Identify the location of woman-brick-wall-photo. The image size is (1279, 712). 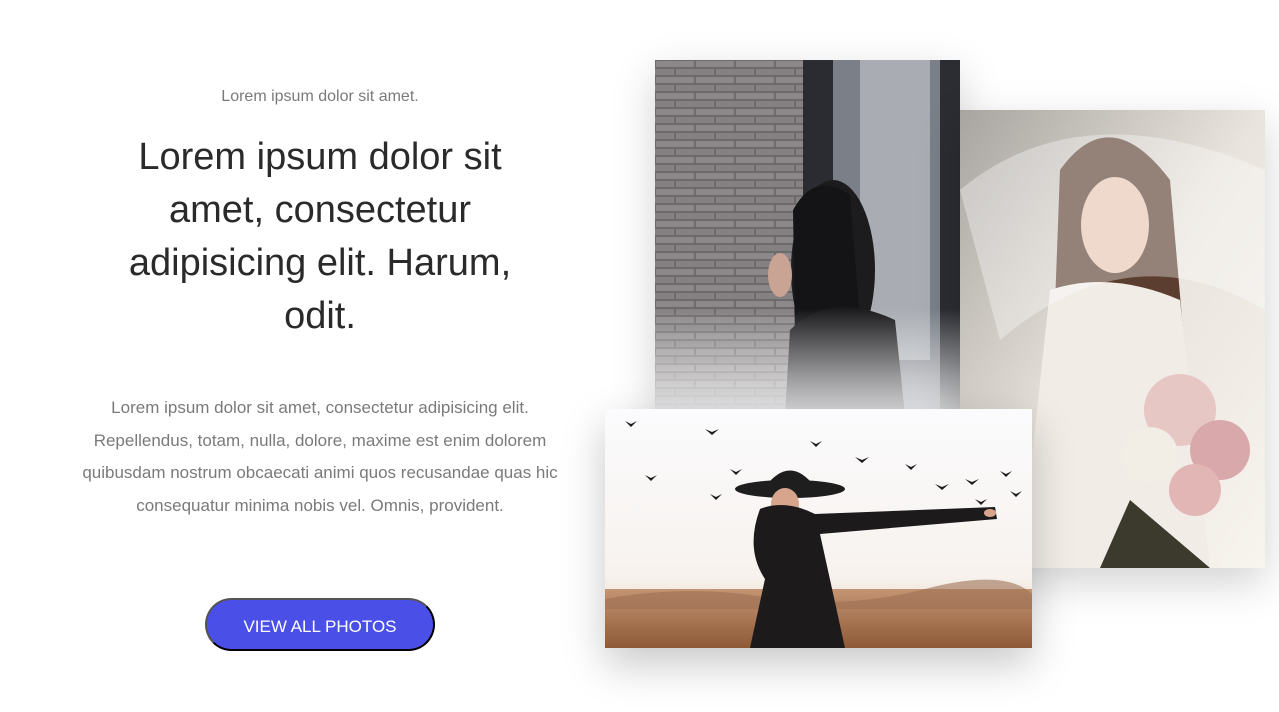
(807, 237).